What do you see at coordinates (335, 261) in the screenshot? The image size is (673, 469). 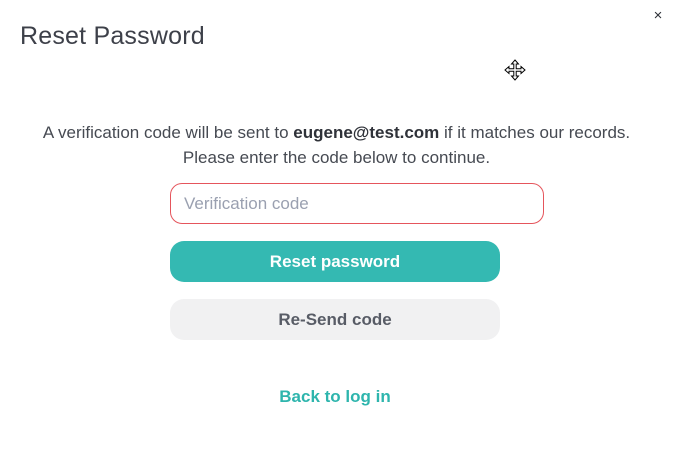 I see `reset-password-button: Reset password` at bounding box center [335, 261].